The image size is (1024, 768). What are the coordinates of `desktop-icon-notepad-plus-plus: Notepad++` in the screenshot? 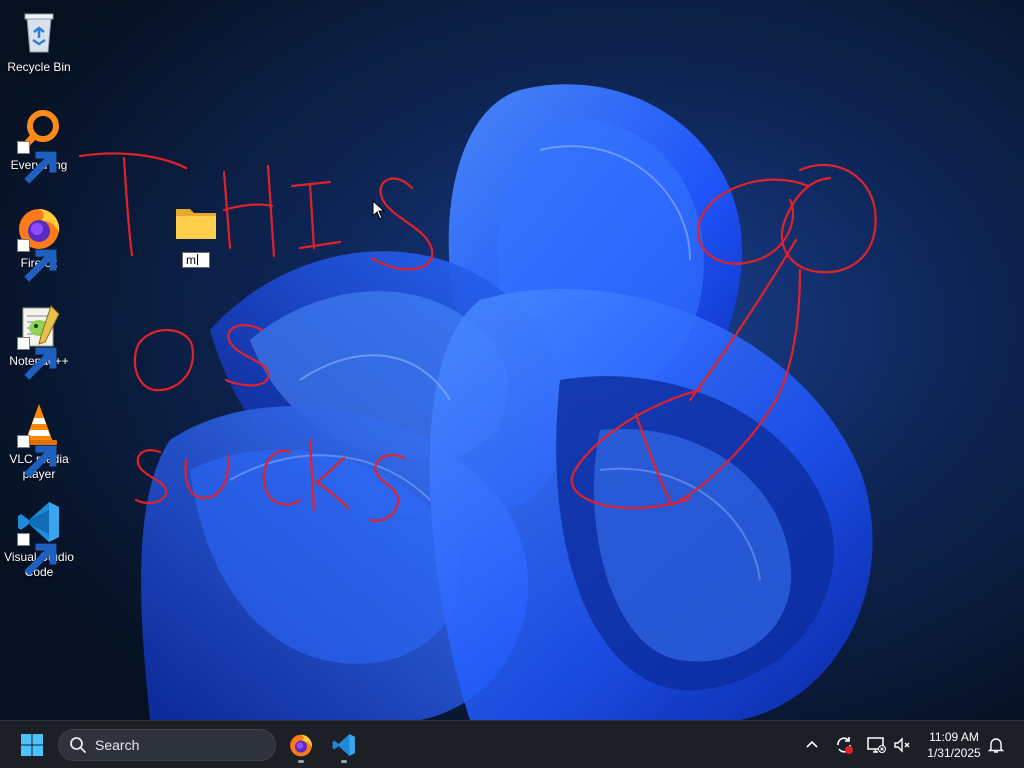 It's located at (39, 341).